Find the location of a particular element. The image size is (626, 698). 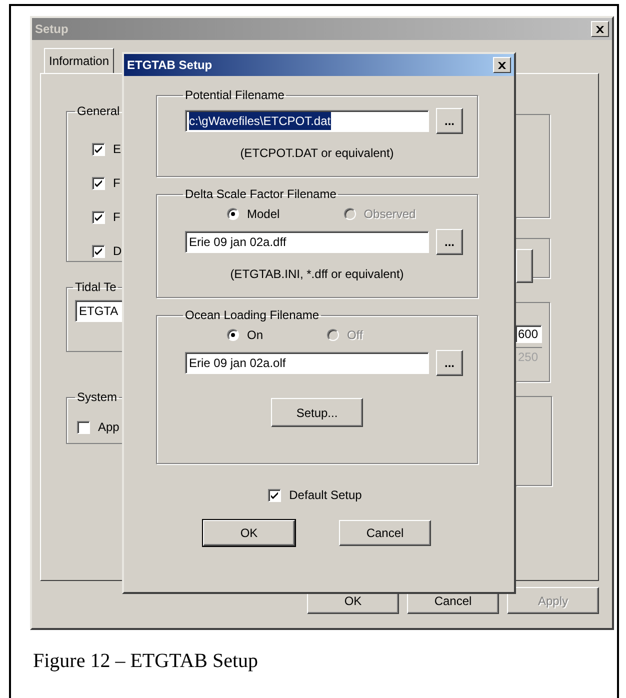

radio-label: Observed is located at coordinates (390, 214).